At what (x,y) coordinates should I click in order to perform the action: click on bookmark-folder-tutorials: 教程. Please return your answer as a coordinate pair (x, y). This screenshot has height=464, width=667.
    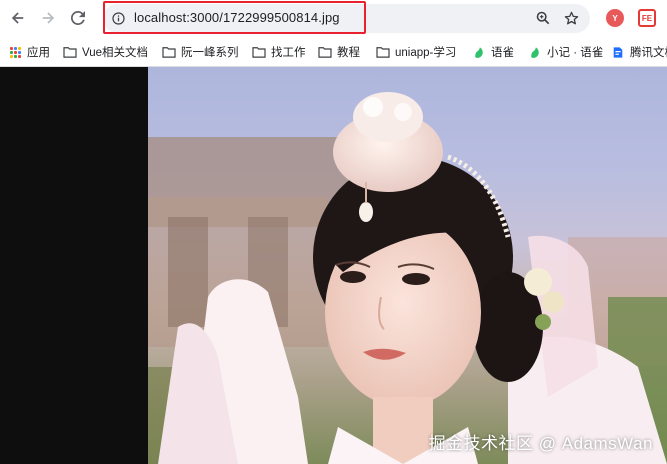
    Looking at the image, I should click on (339, 52).